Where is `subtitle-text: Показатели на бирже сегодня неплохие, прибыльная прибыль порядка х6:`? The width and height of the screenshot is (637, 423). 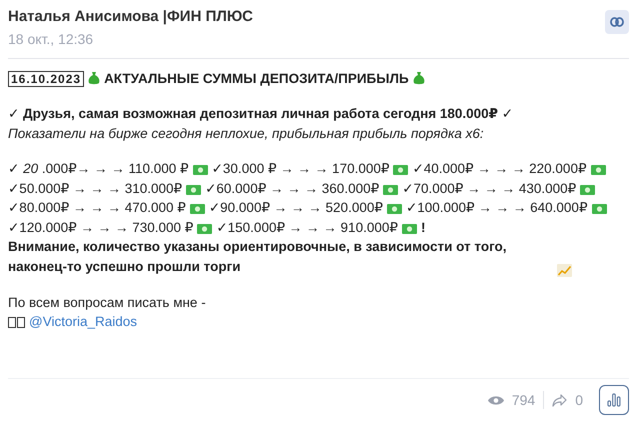
subtitle-text: Показатели на бирже сегодня неплохие, прибыльная прибыль порядка х6: is located at coordinates (246, 133).